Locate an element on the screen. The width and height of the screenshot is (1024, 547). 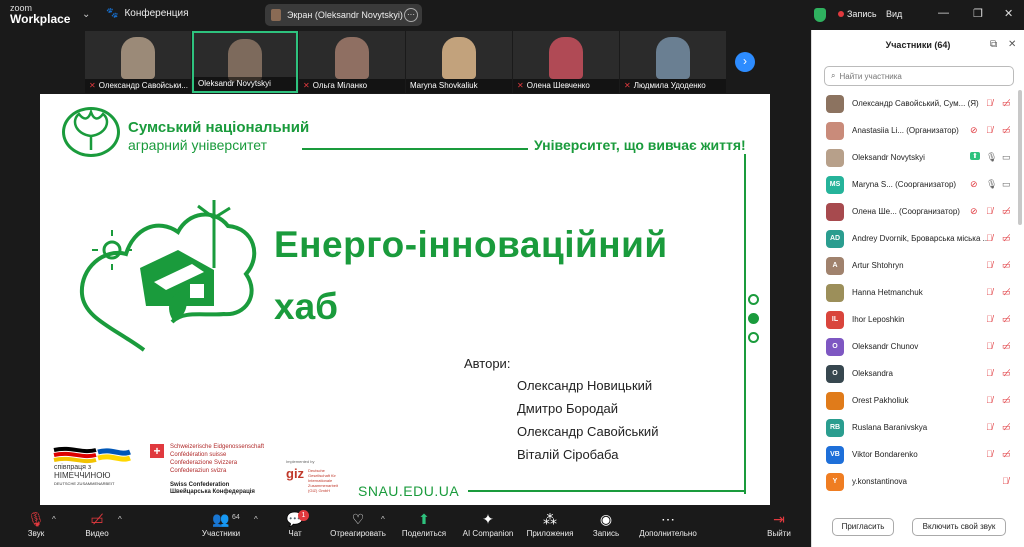
participant-row: RB Ruslana Baranivskya 🎙̸ ▭̸ is located at coordinates (914, 427).